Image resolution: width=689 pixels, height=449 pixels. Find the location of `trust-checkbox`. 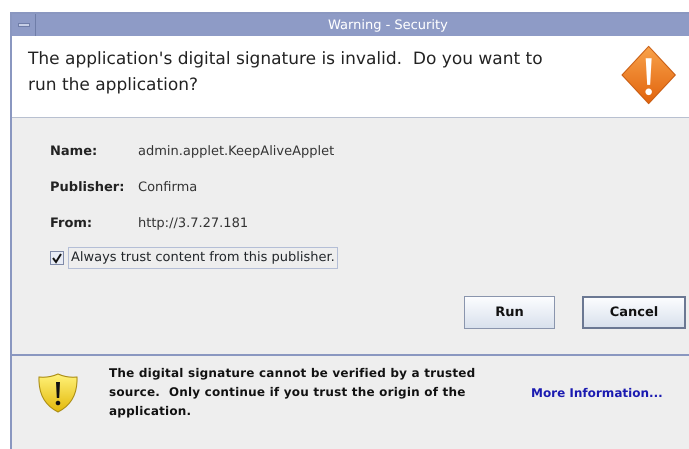

trust-checkbox is located at coordinates (57, 257).